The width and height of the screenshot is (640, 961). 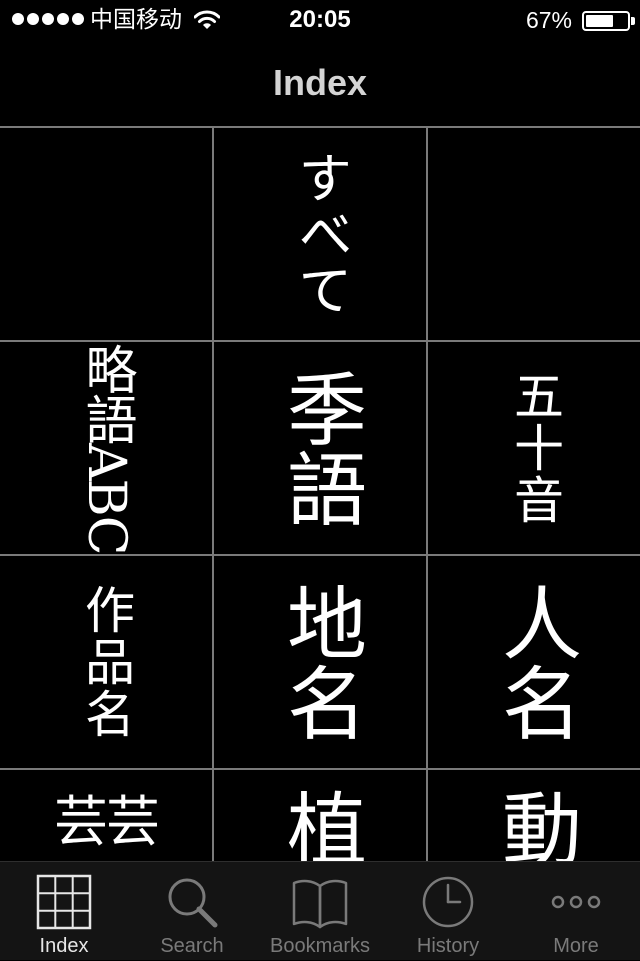 I want to click on grid-cell-abbreviation-abc: 略語ABC, so click(x=107, y=449).